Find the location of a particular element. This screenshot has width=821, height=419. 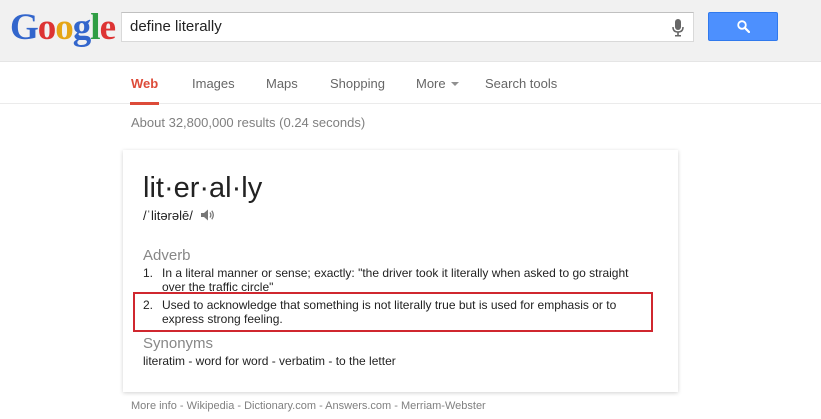

pronunciation: /ˈlitərəlē/ is located at coordinates (179, 216).